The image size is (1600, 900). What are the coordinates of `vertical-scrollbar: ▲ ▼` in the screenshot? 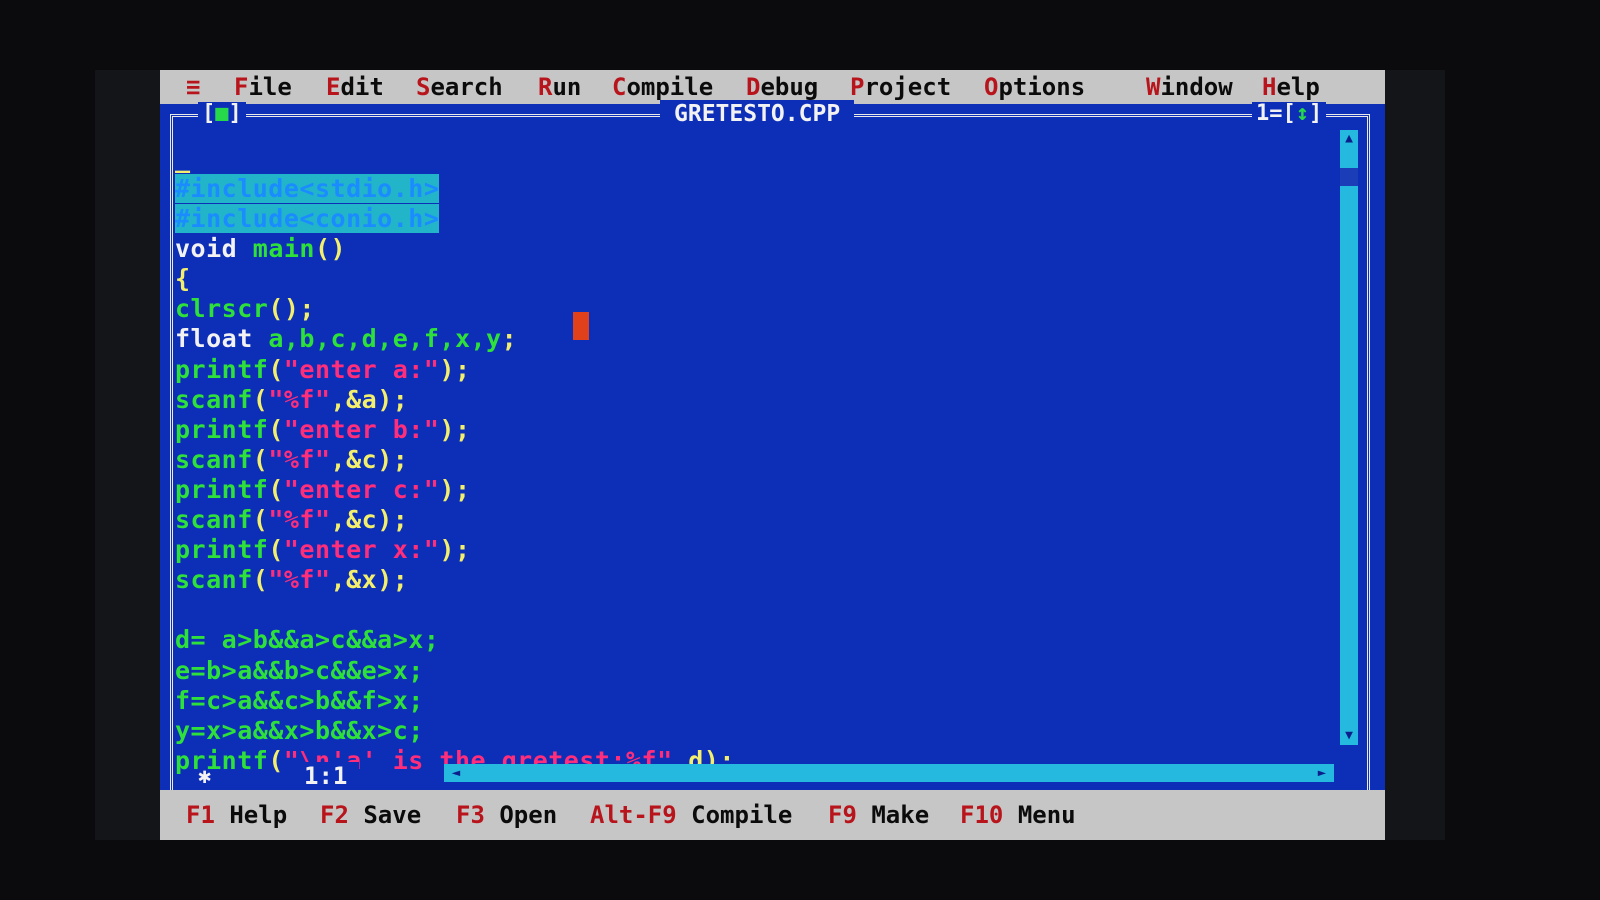 It's located at (1349, 437).